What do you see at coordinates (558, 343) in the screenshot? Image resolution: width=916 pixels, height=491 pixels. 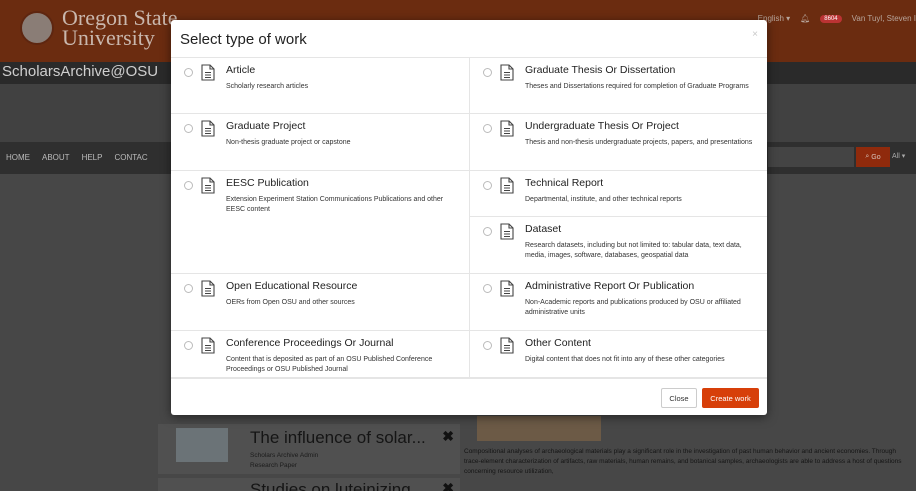 I see `work-type-title: Other Content` at bounding box center [558, 343].